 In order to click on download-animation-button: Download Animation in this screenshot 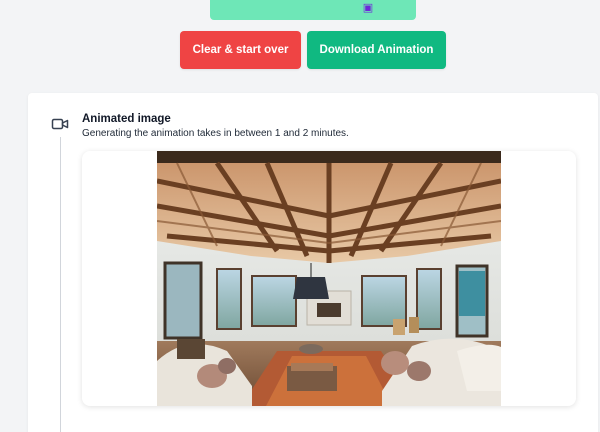, I will do `click(376, 50)`.